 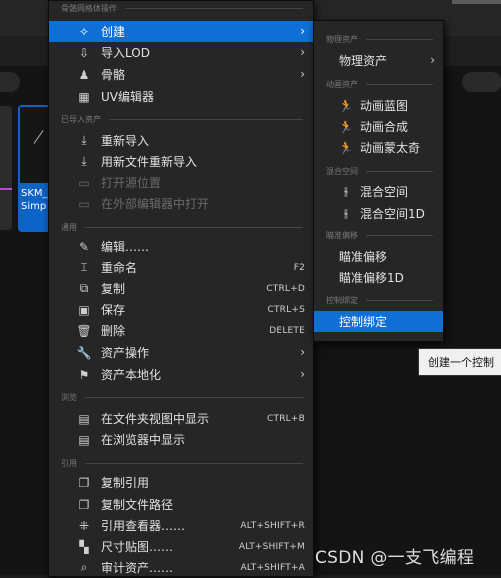 What do you see at coordinates (84, 288) in the screenshot?
I see `duplicate-icon: ⧉` at bounding box center [84, 288].